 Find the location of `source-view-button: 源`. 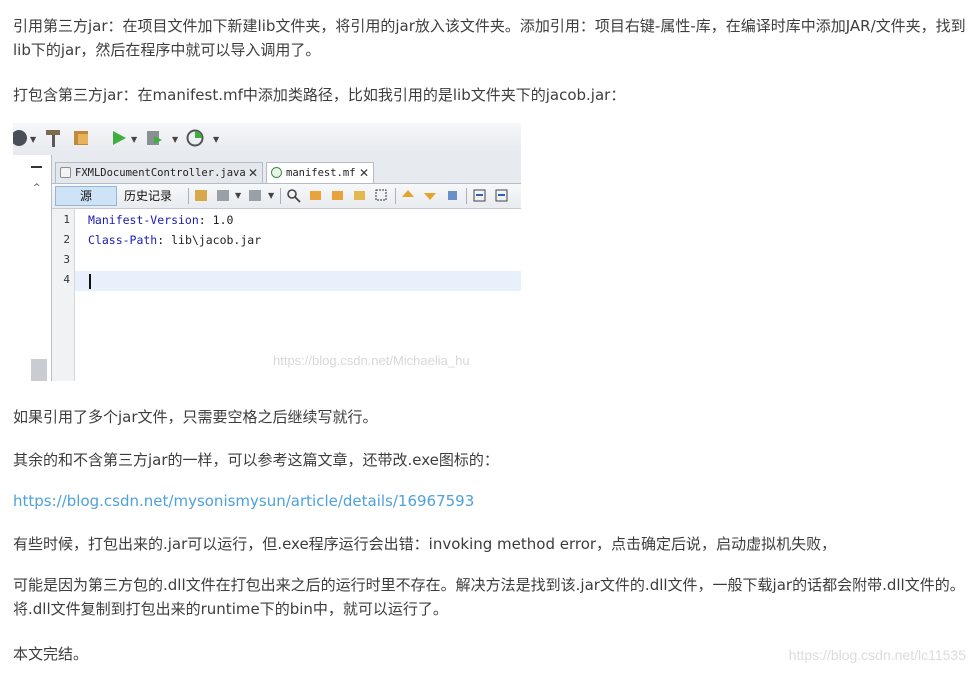

source-view-button: 源 is located at coordinates (86, 196).